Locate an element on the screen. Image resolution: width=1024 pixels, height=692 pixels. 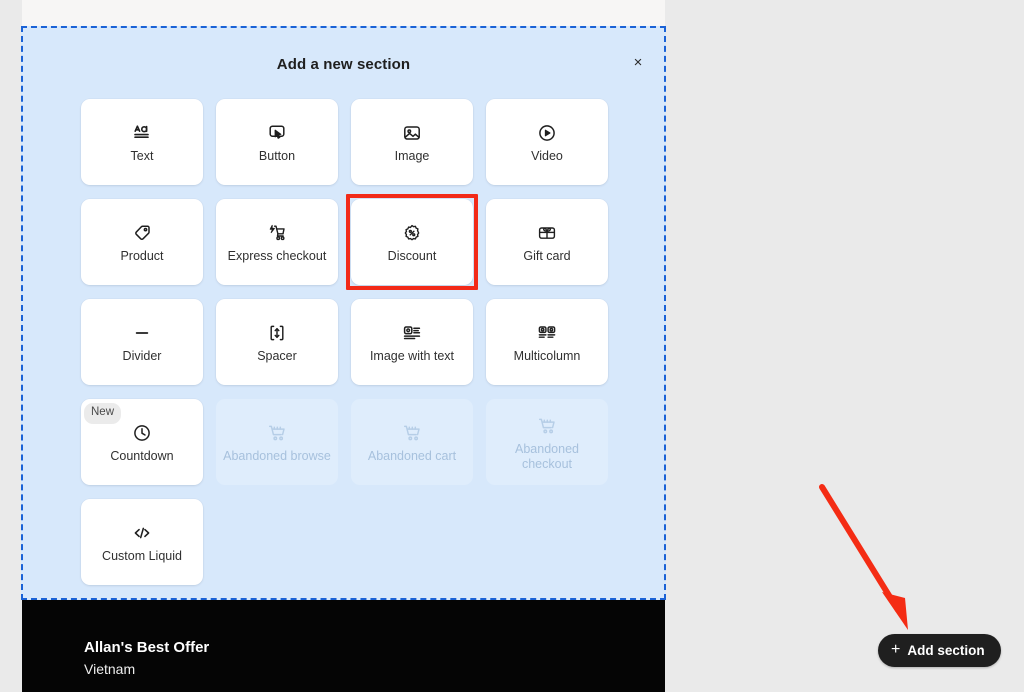
section-card-discount: Discount is located at coordinates (412, 242).